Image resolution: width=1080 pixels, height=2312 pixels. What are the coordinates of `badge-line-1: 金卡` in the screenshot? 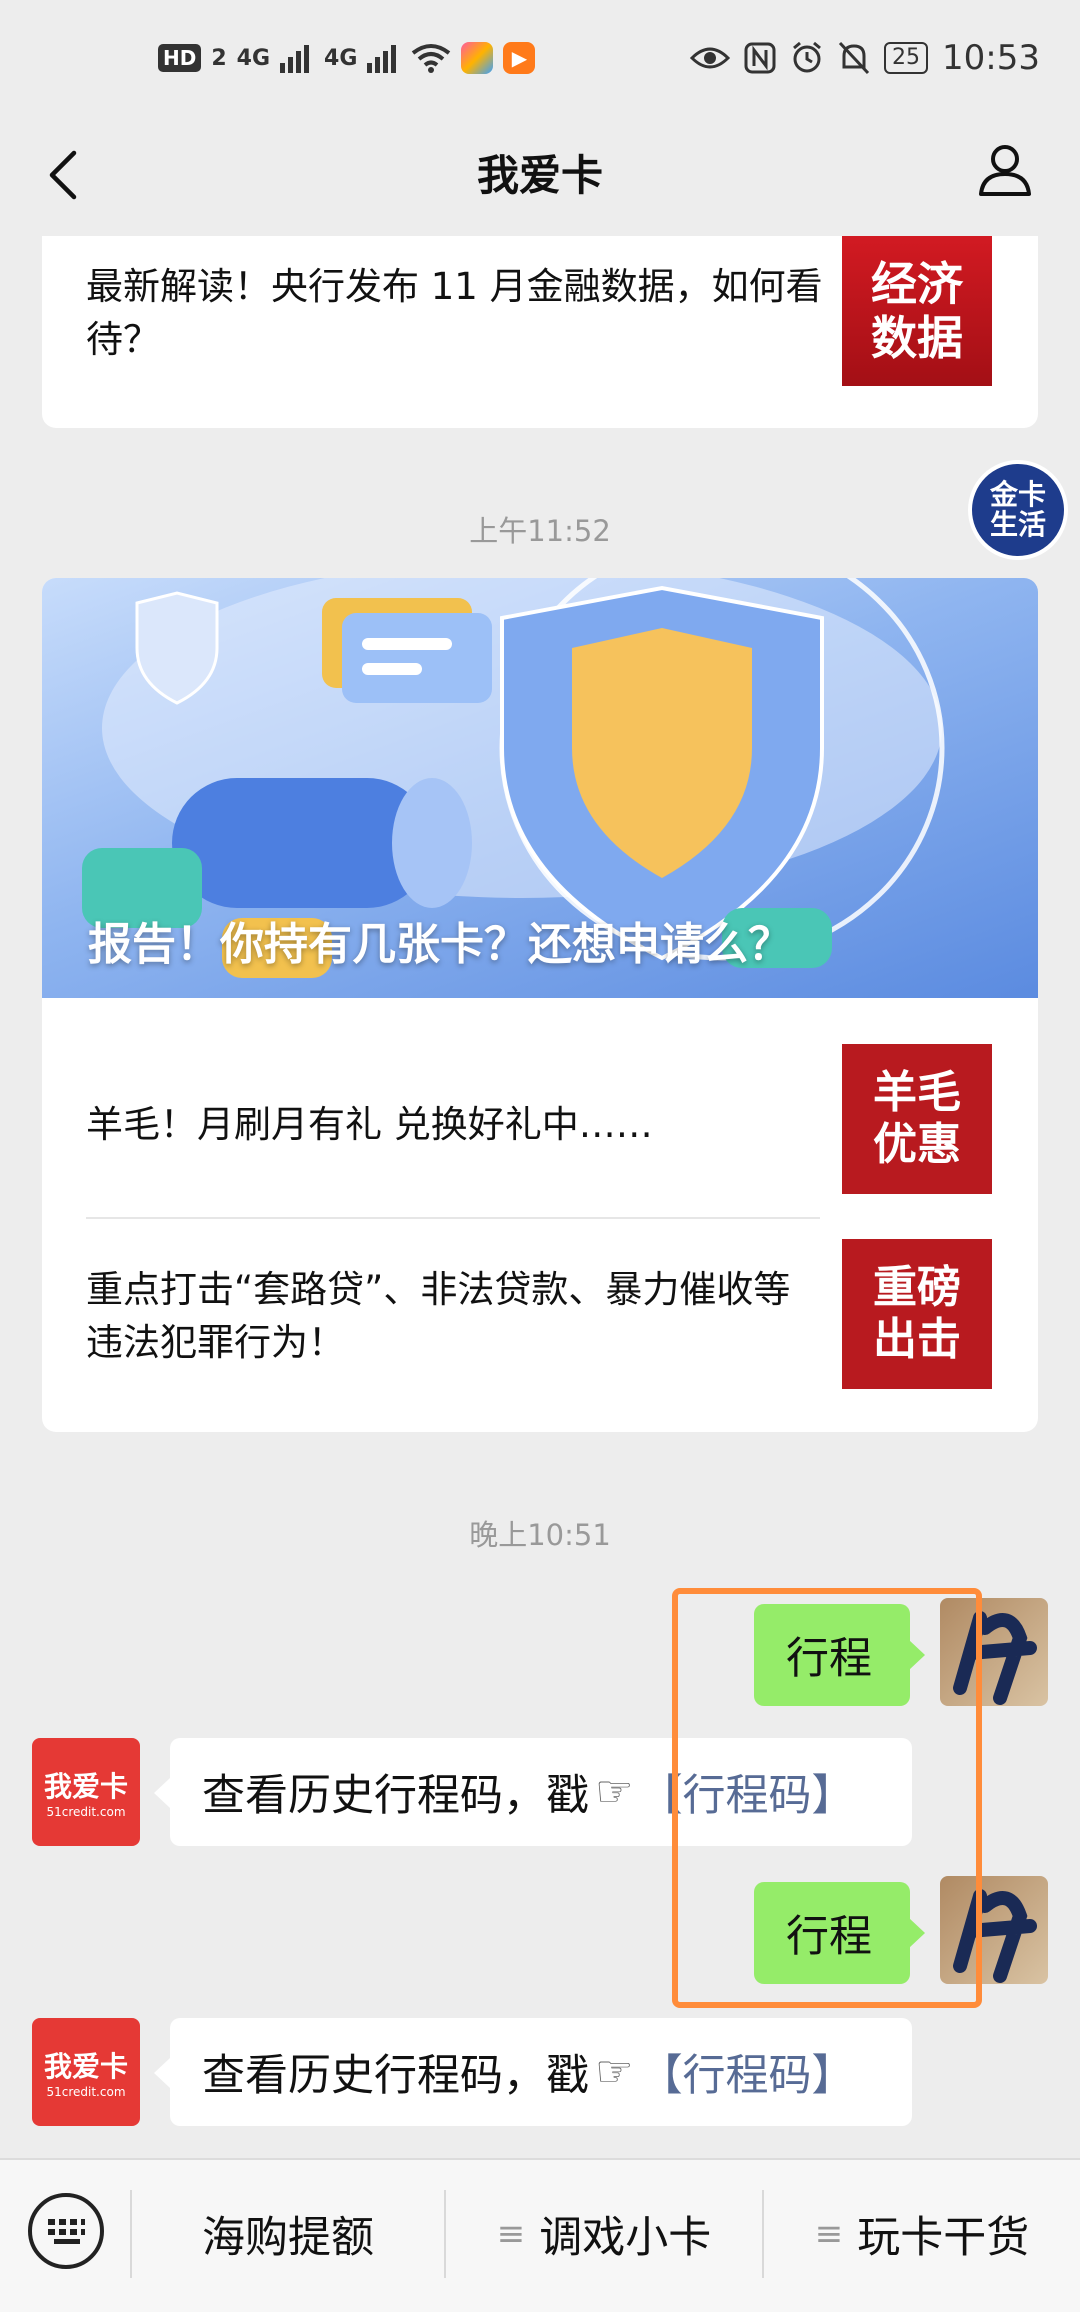 It's located at (1017, 494).